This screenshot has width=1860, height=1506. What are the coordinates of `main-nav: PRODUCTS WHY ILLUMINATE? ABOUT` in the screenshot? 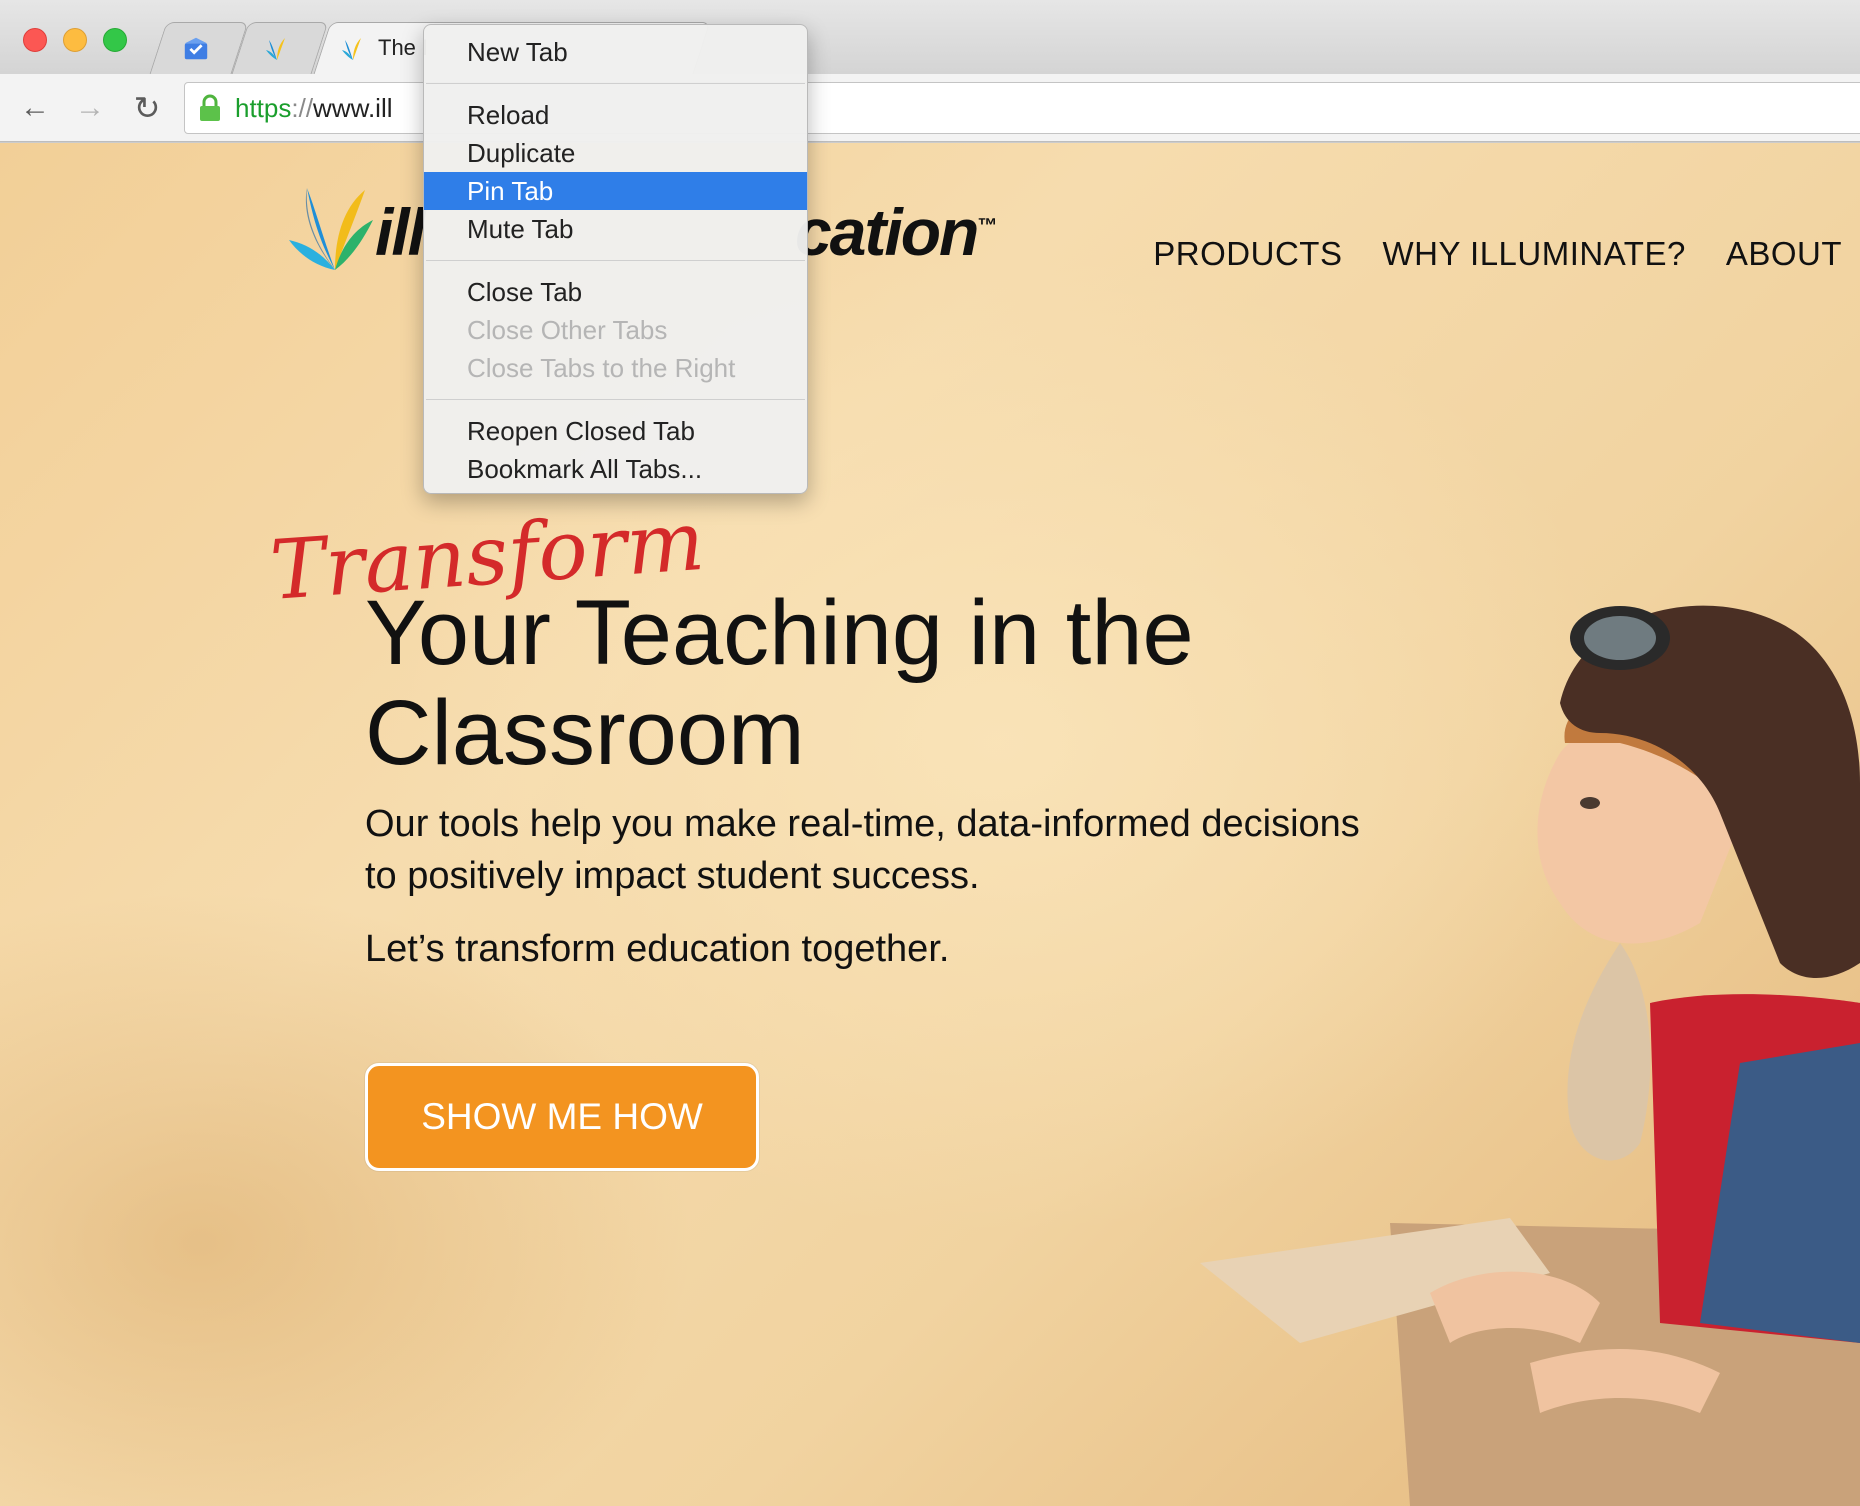 It's located at (1497, 254).